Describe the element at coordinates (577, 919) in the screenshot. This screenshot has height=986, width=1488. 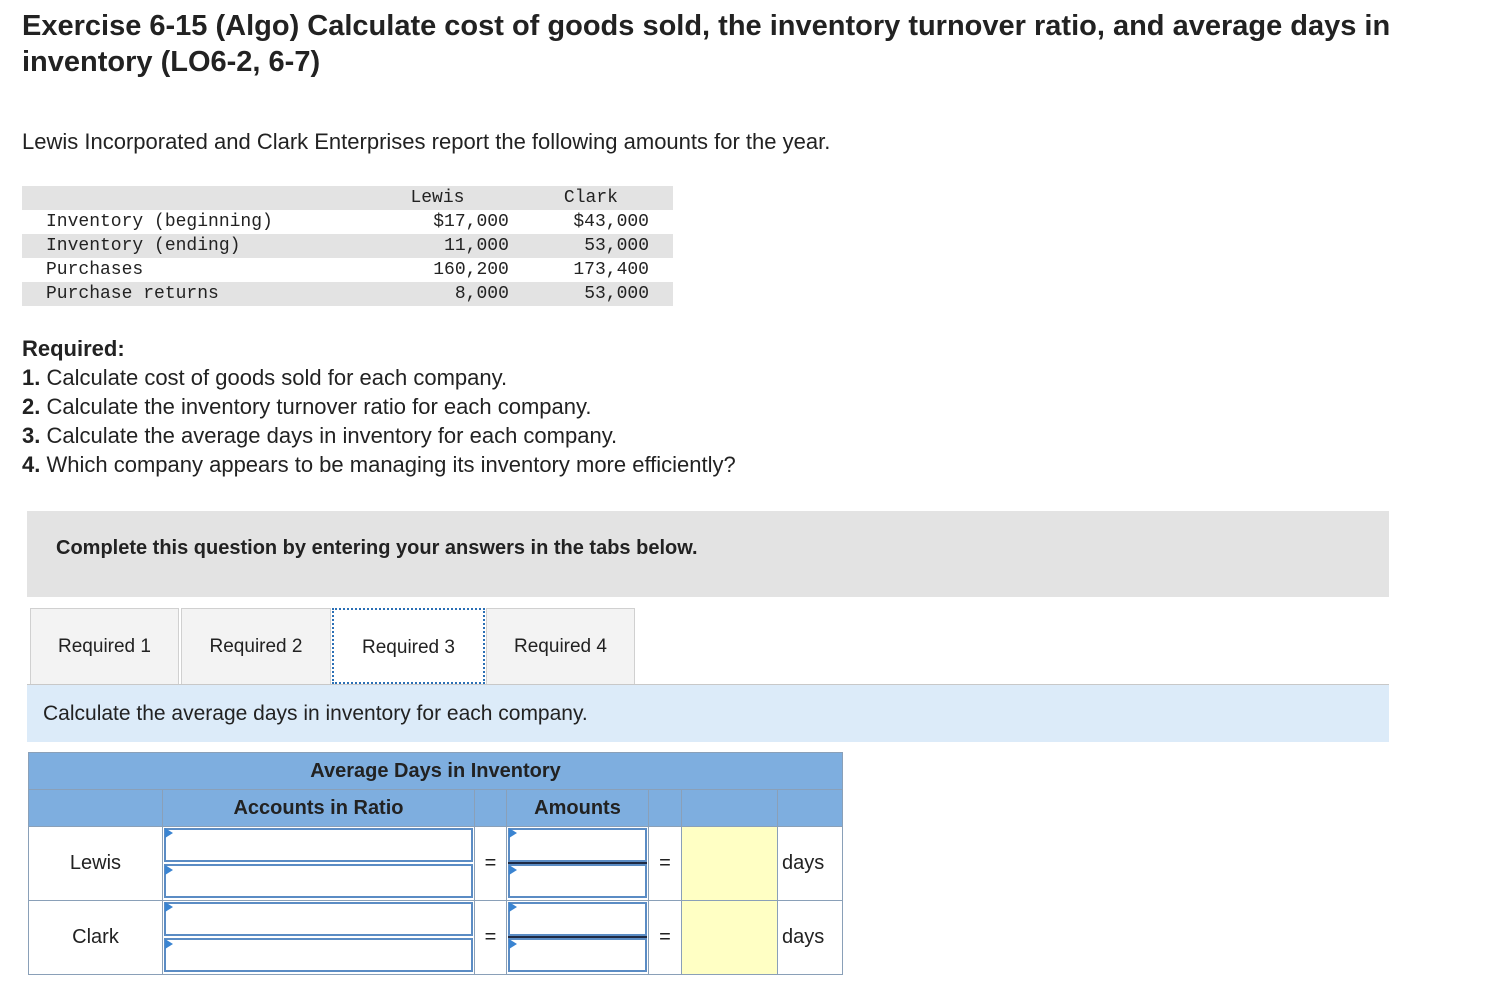
I see `clark-amount-numerator-input` at that location.